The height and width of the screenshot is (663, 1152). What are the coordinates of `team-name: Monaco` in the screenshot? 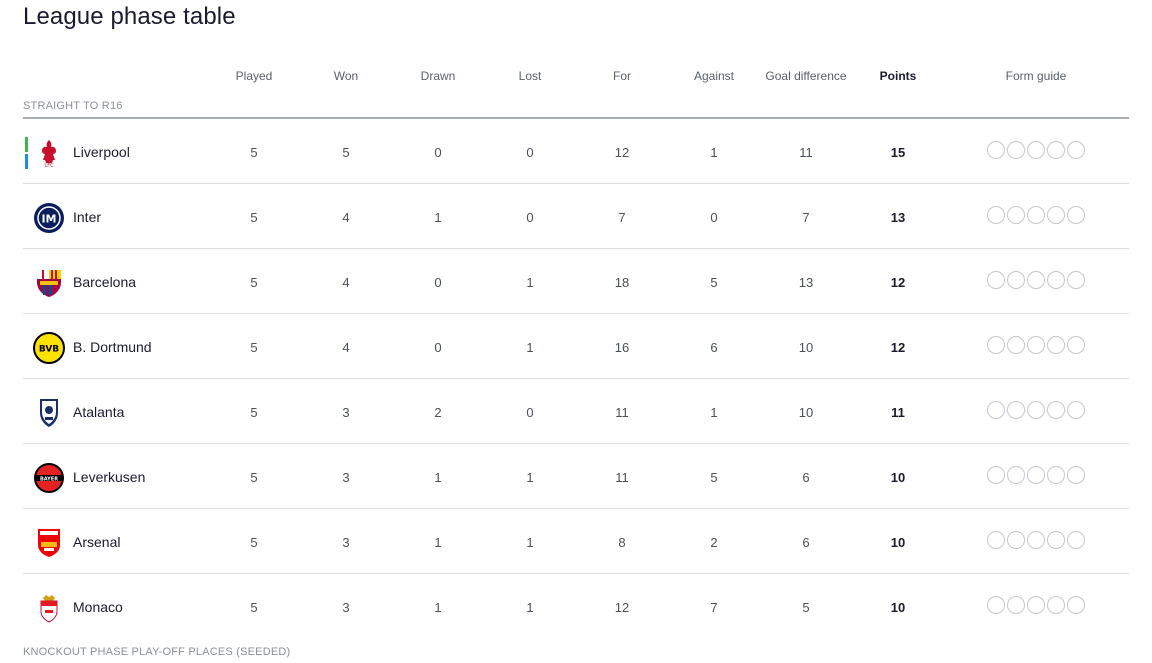 It's located at (98, 607).